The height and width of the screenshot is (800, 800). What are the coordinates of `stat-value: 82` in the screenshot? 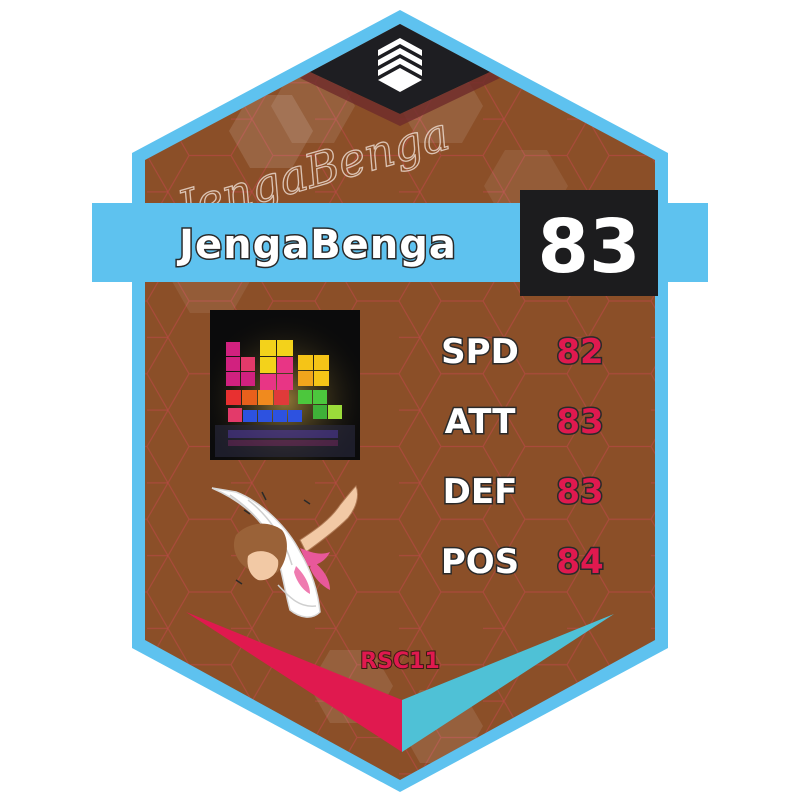 It's located at (579, 352).